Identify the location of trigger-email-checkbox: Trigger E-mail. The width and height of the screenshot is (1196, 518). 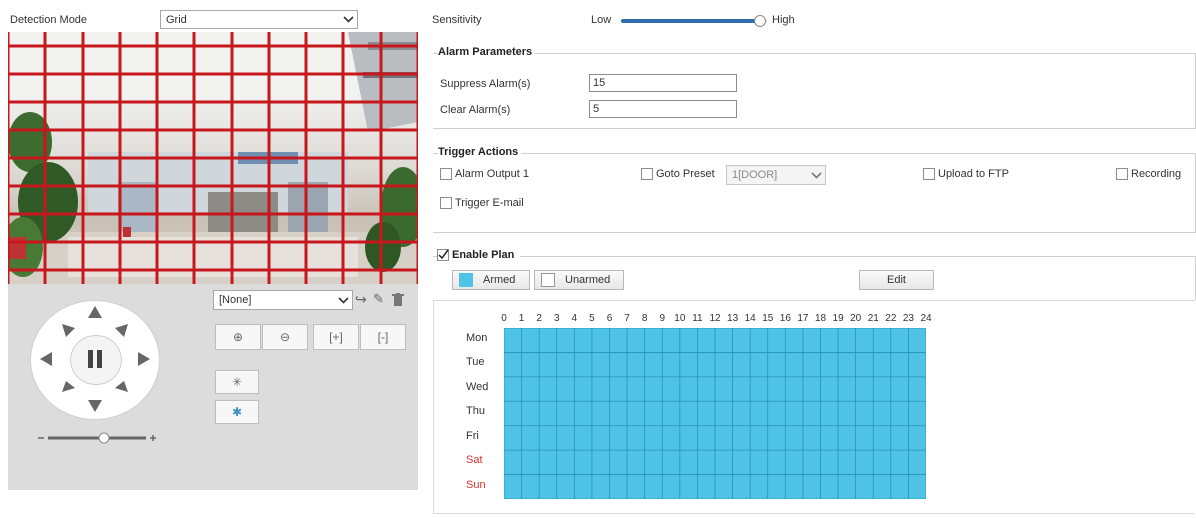
(482, 203).